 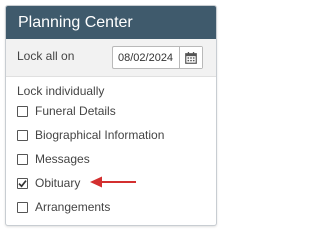 I want to click on item-arrangements: Arrangements, so click(x=63, y=207).